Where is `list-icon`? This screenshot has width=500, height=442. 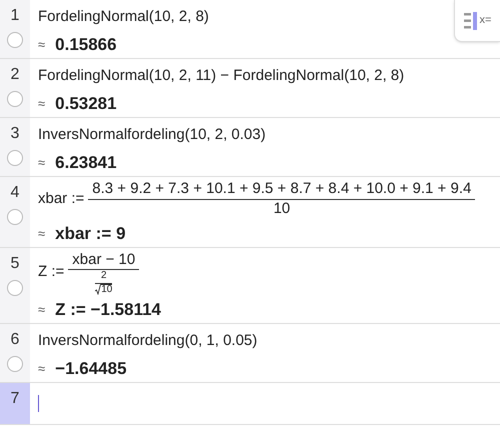 list-icon is located at coordinates (471, 20).